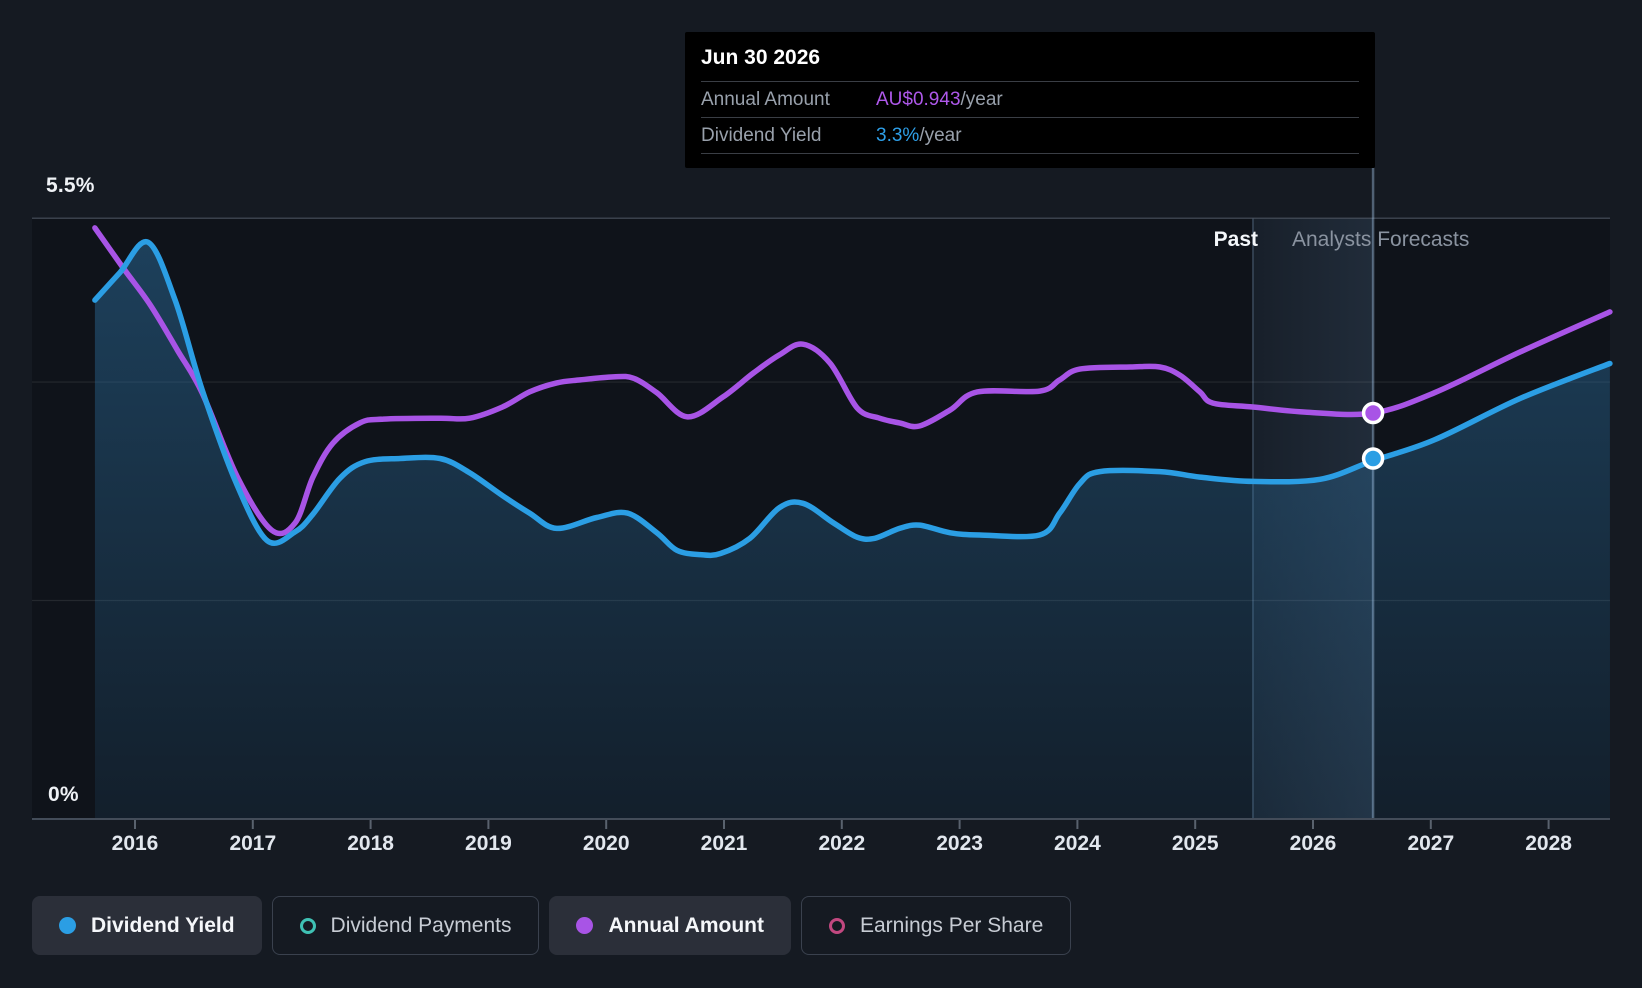  What do you see at coordinates (918, 99) in the screenshot?
I see `tooltip-value: AU$0.943` at bounding box center [918, 99].